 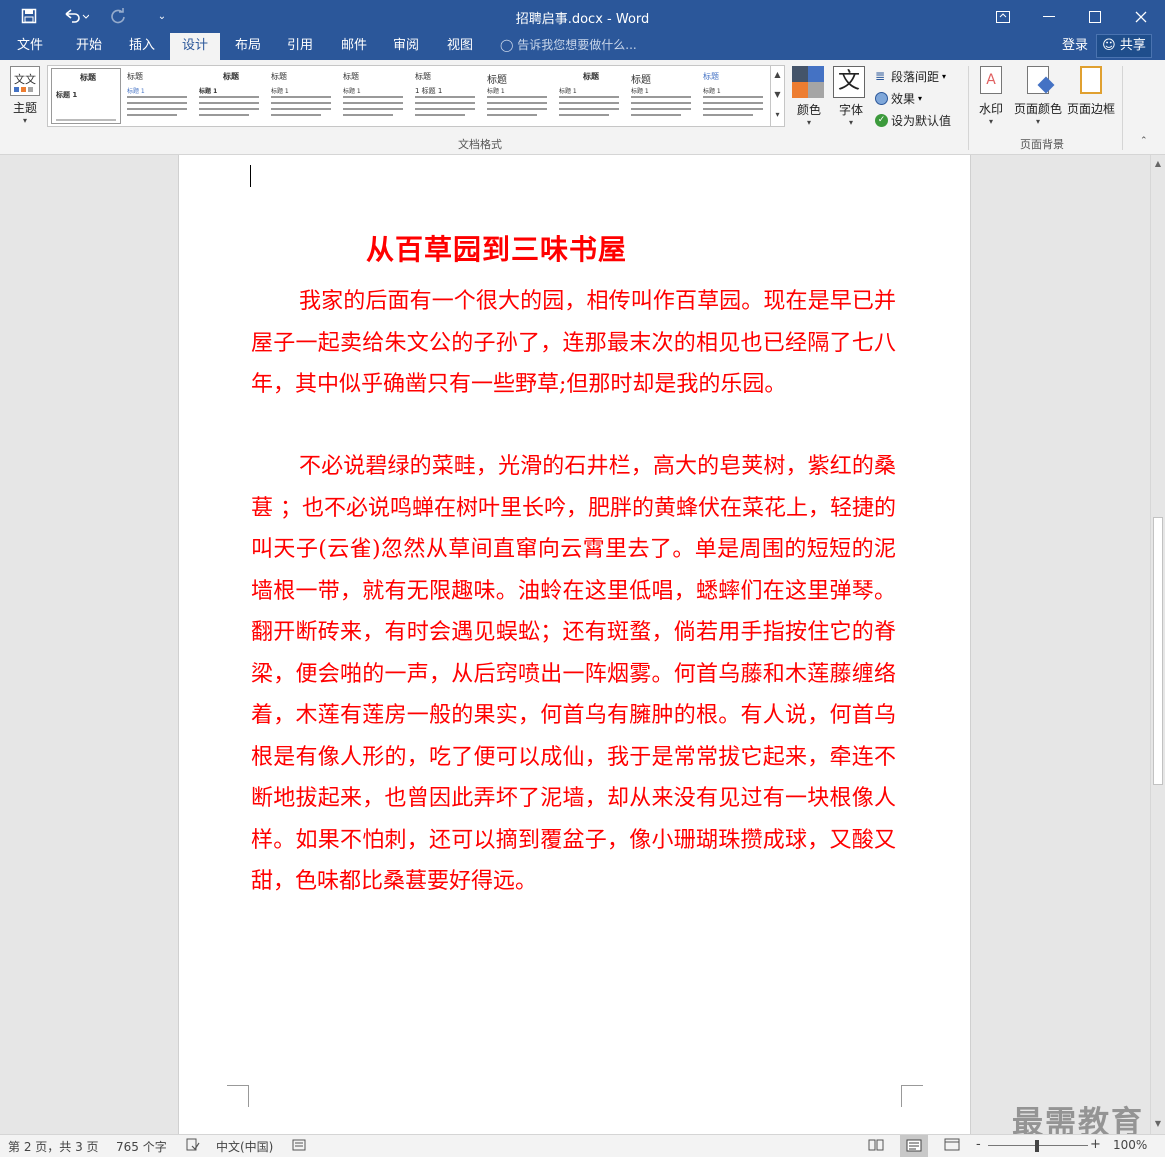 What do you see at coordinates (808, 122) in the screenshot?
I see `colors-dropdown-icon: ▾` at bounding box center [808, 122].